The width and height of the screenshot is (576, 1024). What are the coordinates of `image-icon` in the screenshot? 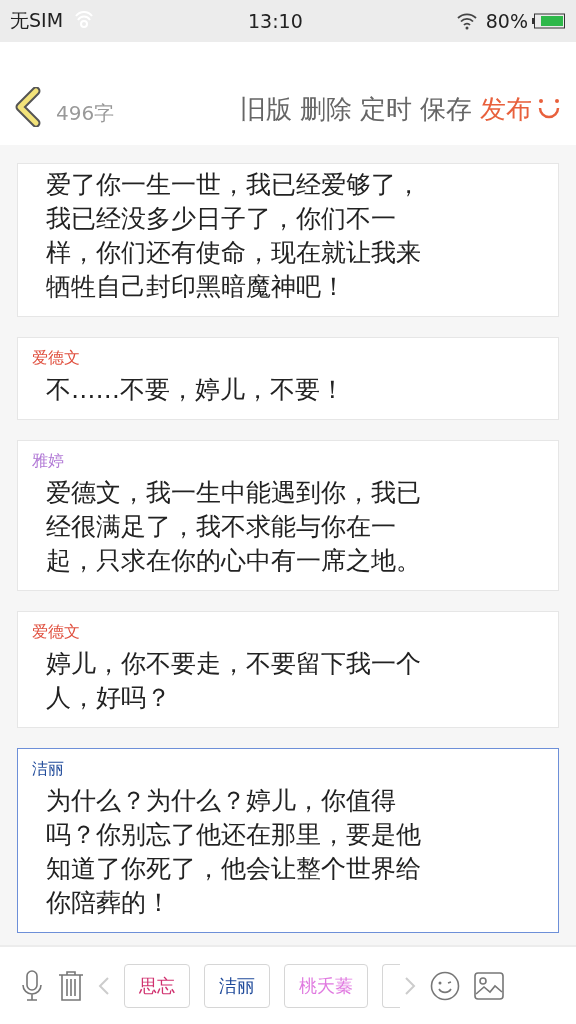 It's located at (489, 985).